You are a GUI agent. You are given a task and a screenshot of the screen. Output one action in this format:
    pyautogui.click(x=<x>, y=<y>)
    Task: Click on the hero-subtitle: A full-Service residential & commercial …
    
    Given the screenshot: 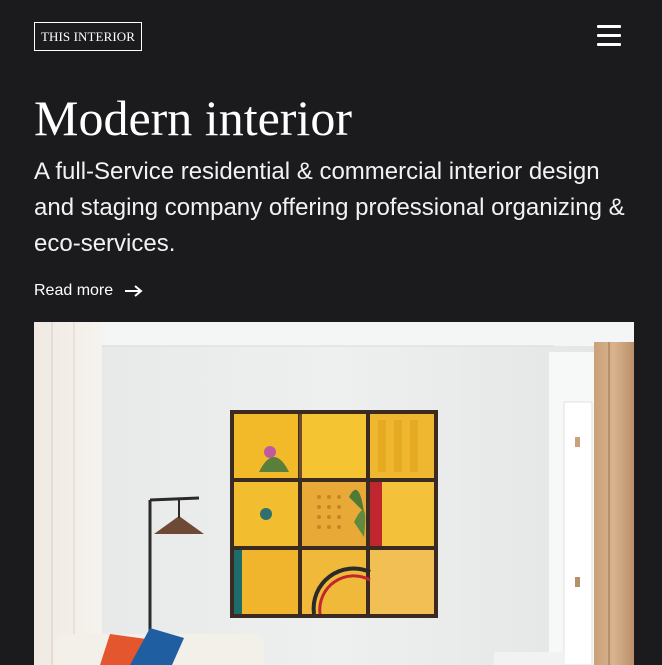 What is the action you would take?
    pyautogui.click(x=329, y=207)
    